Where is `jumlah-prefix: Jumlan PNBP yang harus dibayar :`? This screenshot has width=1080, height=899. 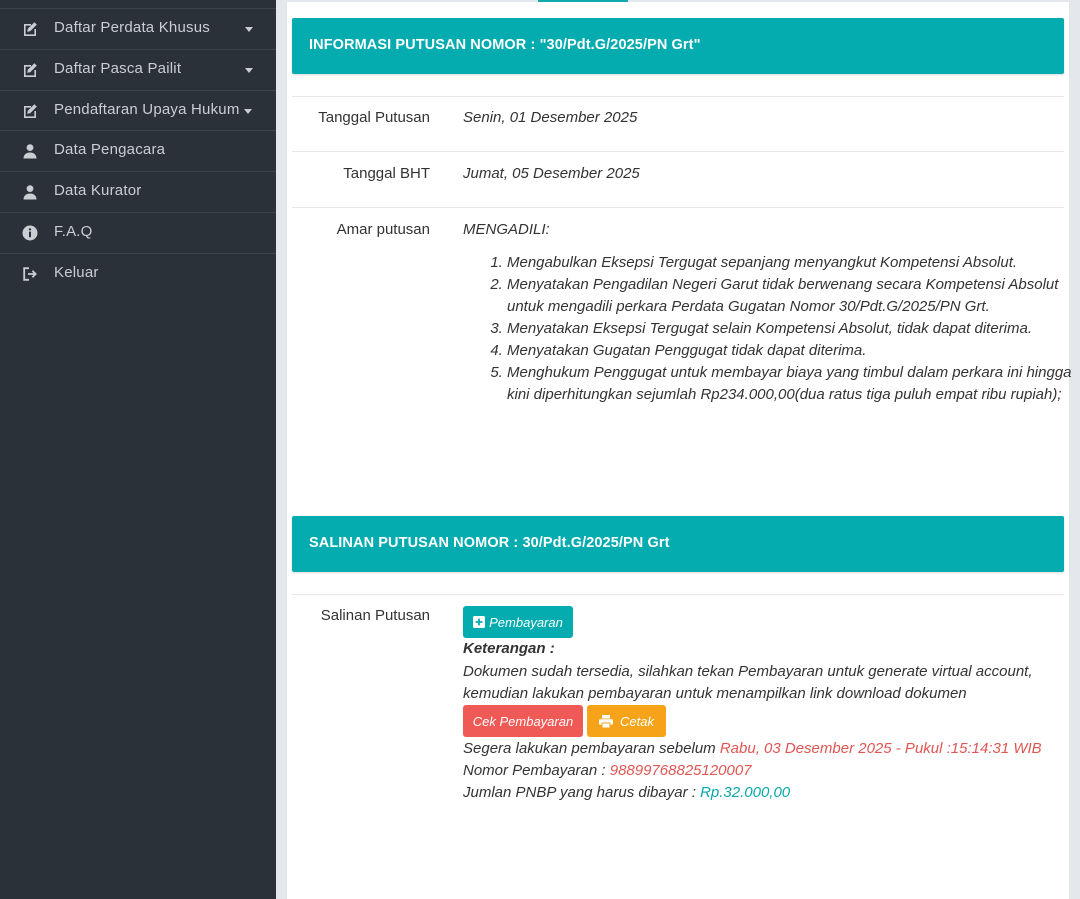
jumlah-prefix: Jumlan PNBP yang harus dibayar : is located at coordinates (582, 792).